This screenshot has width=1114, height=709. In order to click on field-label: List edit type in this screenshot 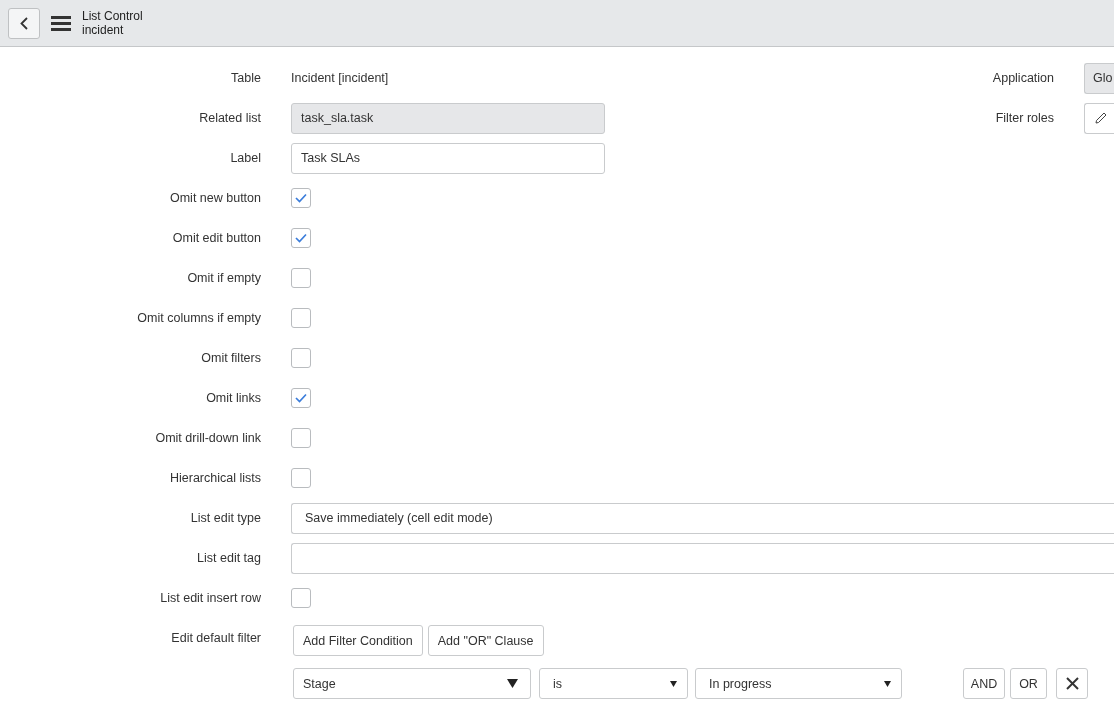, I will do `click(225, 518)`.